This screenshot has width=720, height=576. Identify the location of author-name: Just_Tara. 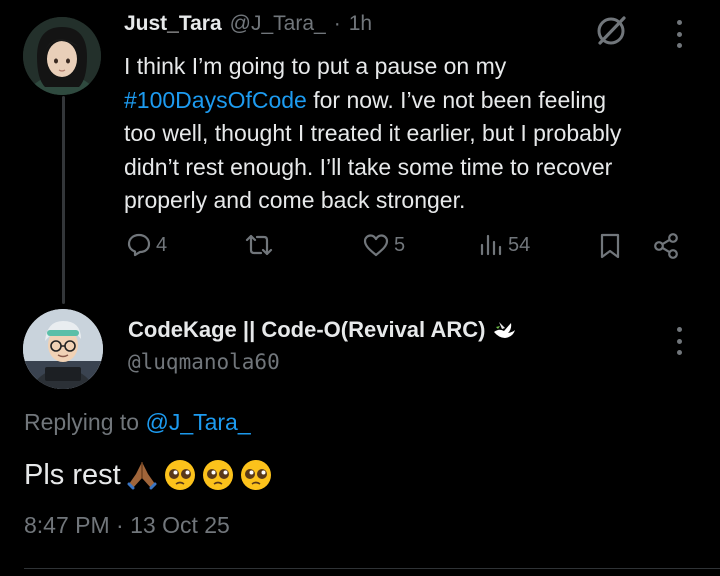
(173, 24).